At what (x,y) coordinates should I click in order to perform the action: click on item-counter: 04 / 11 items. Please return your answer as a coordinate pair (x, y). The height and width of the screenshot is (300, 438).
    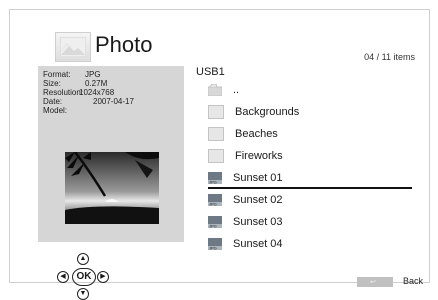
    Looking at the image, I should click on (389, 57).